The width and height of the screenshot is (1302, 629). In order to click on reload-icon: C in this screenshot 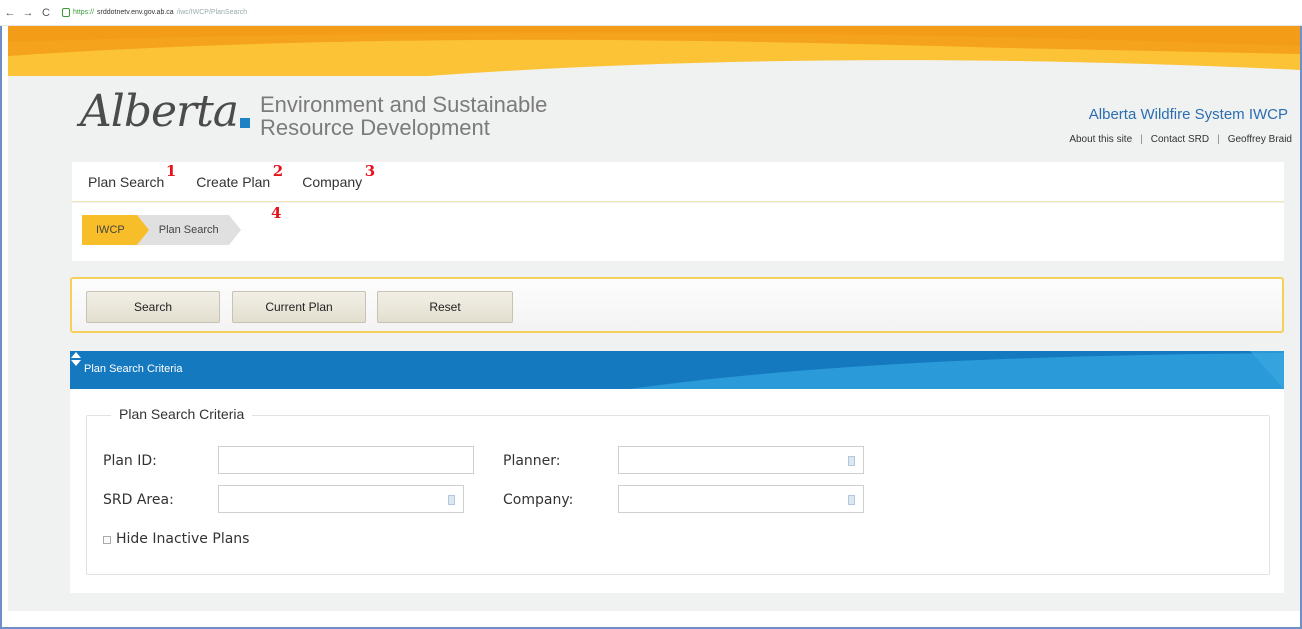, I will do `click(46, 13)`.